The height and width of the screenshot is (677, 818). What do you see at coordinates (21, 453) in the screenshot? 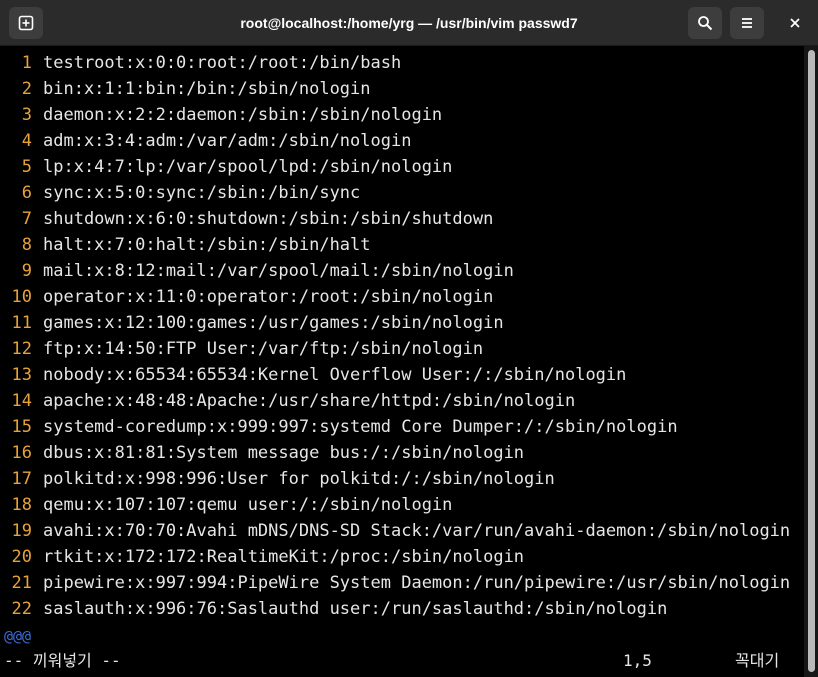
I see `line-number: 16` at bounding box center [21, 453].